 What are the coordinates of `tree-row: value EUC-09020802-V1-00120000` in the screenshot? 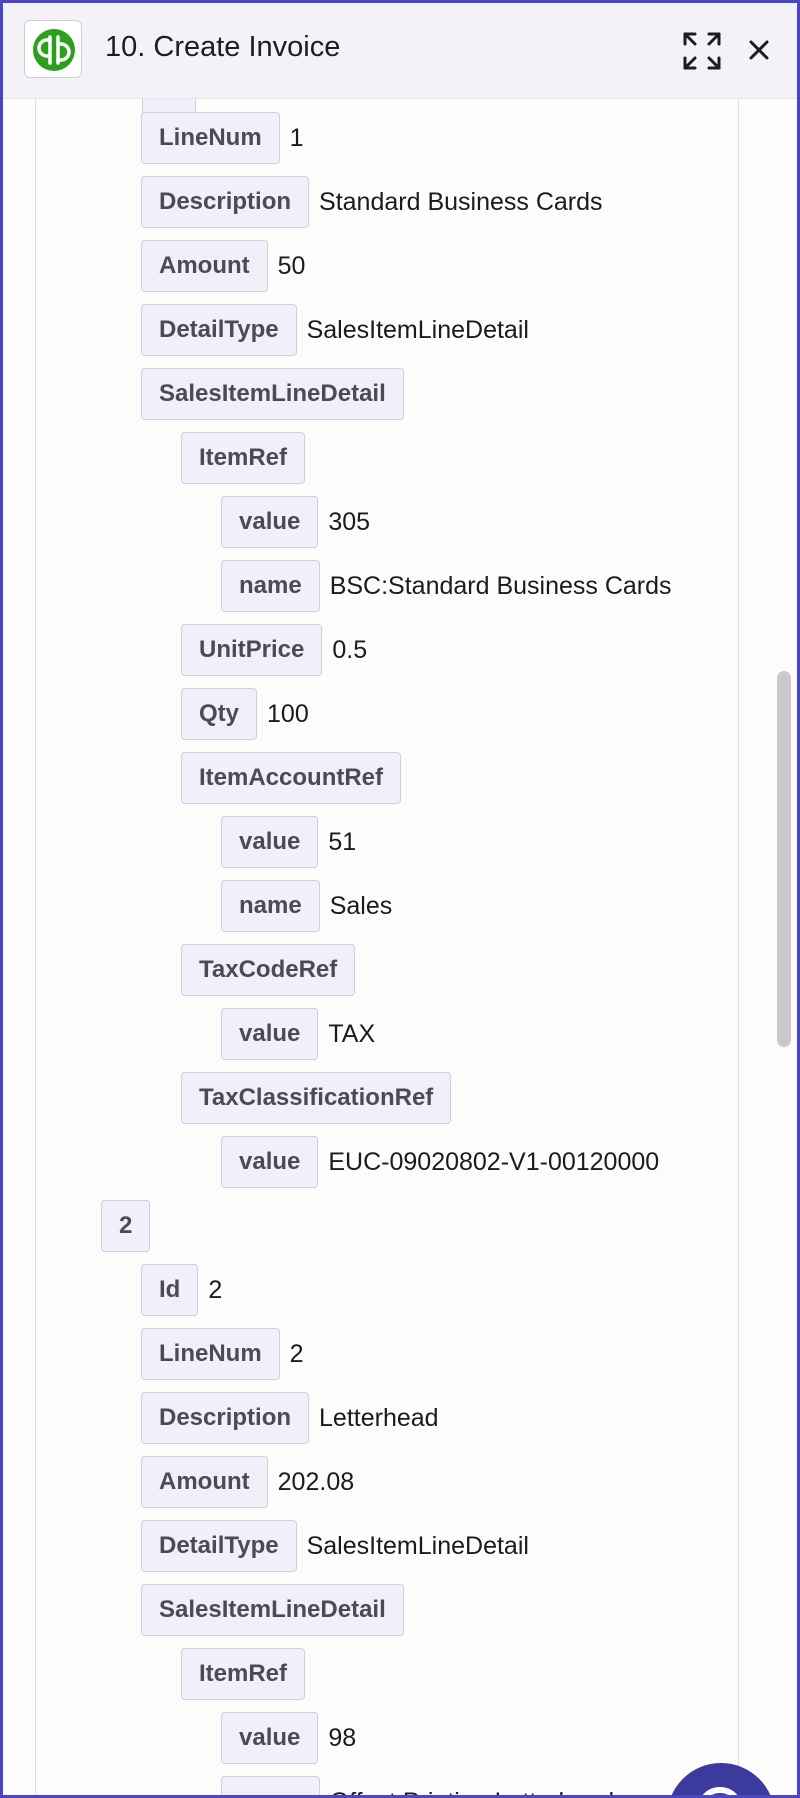 It's located at (440, 1162).